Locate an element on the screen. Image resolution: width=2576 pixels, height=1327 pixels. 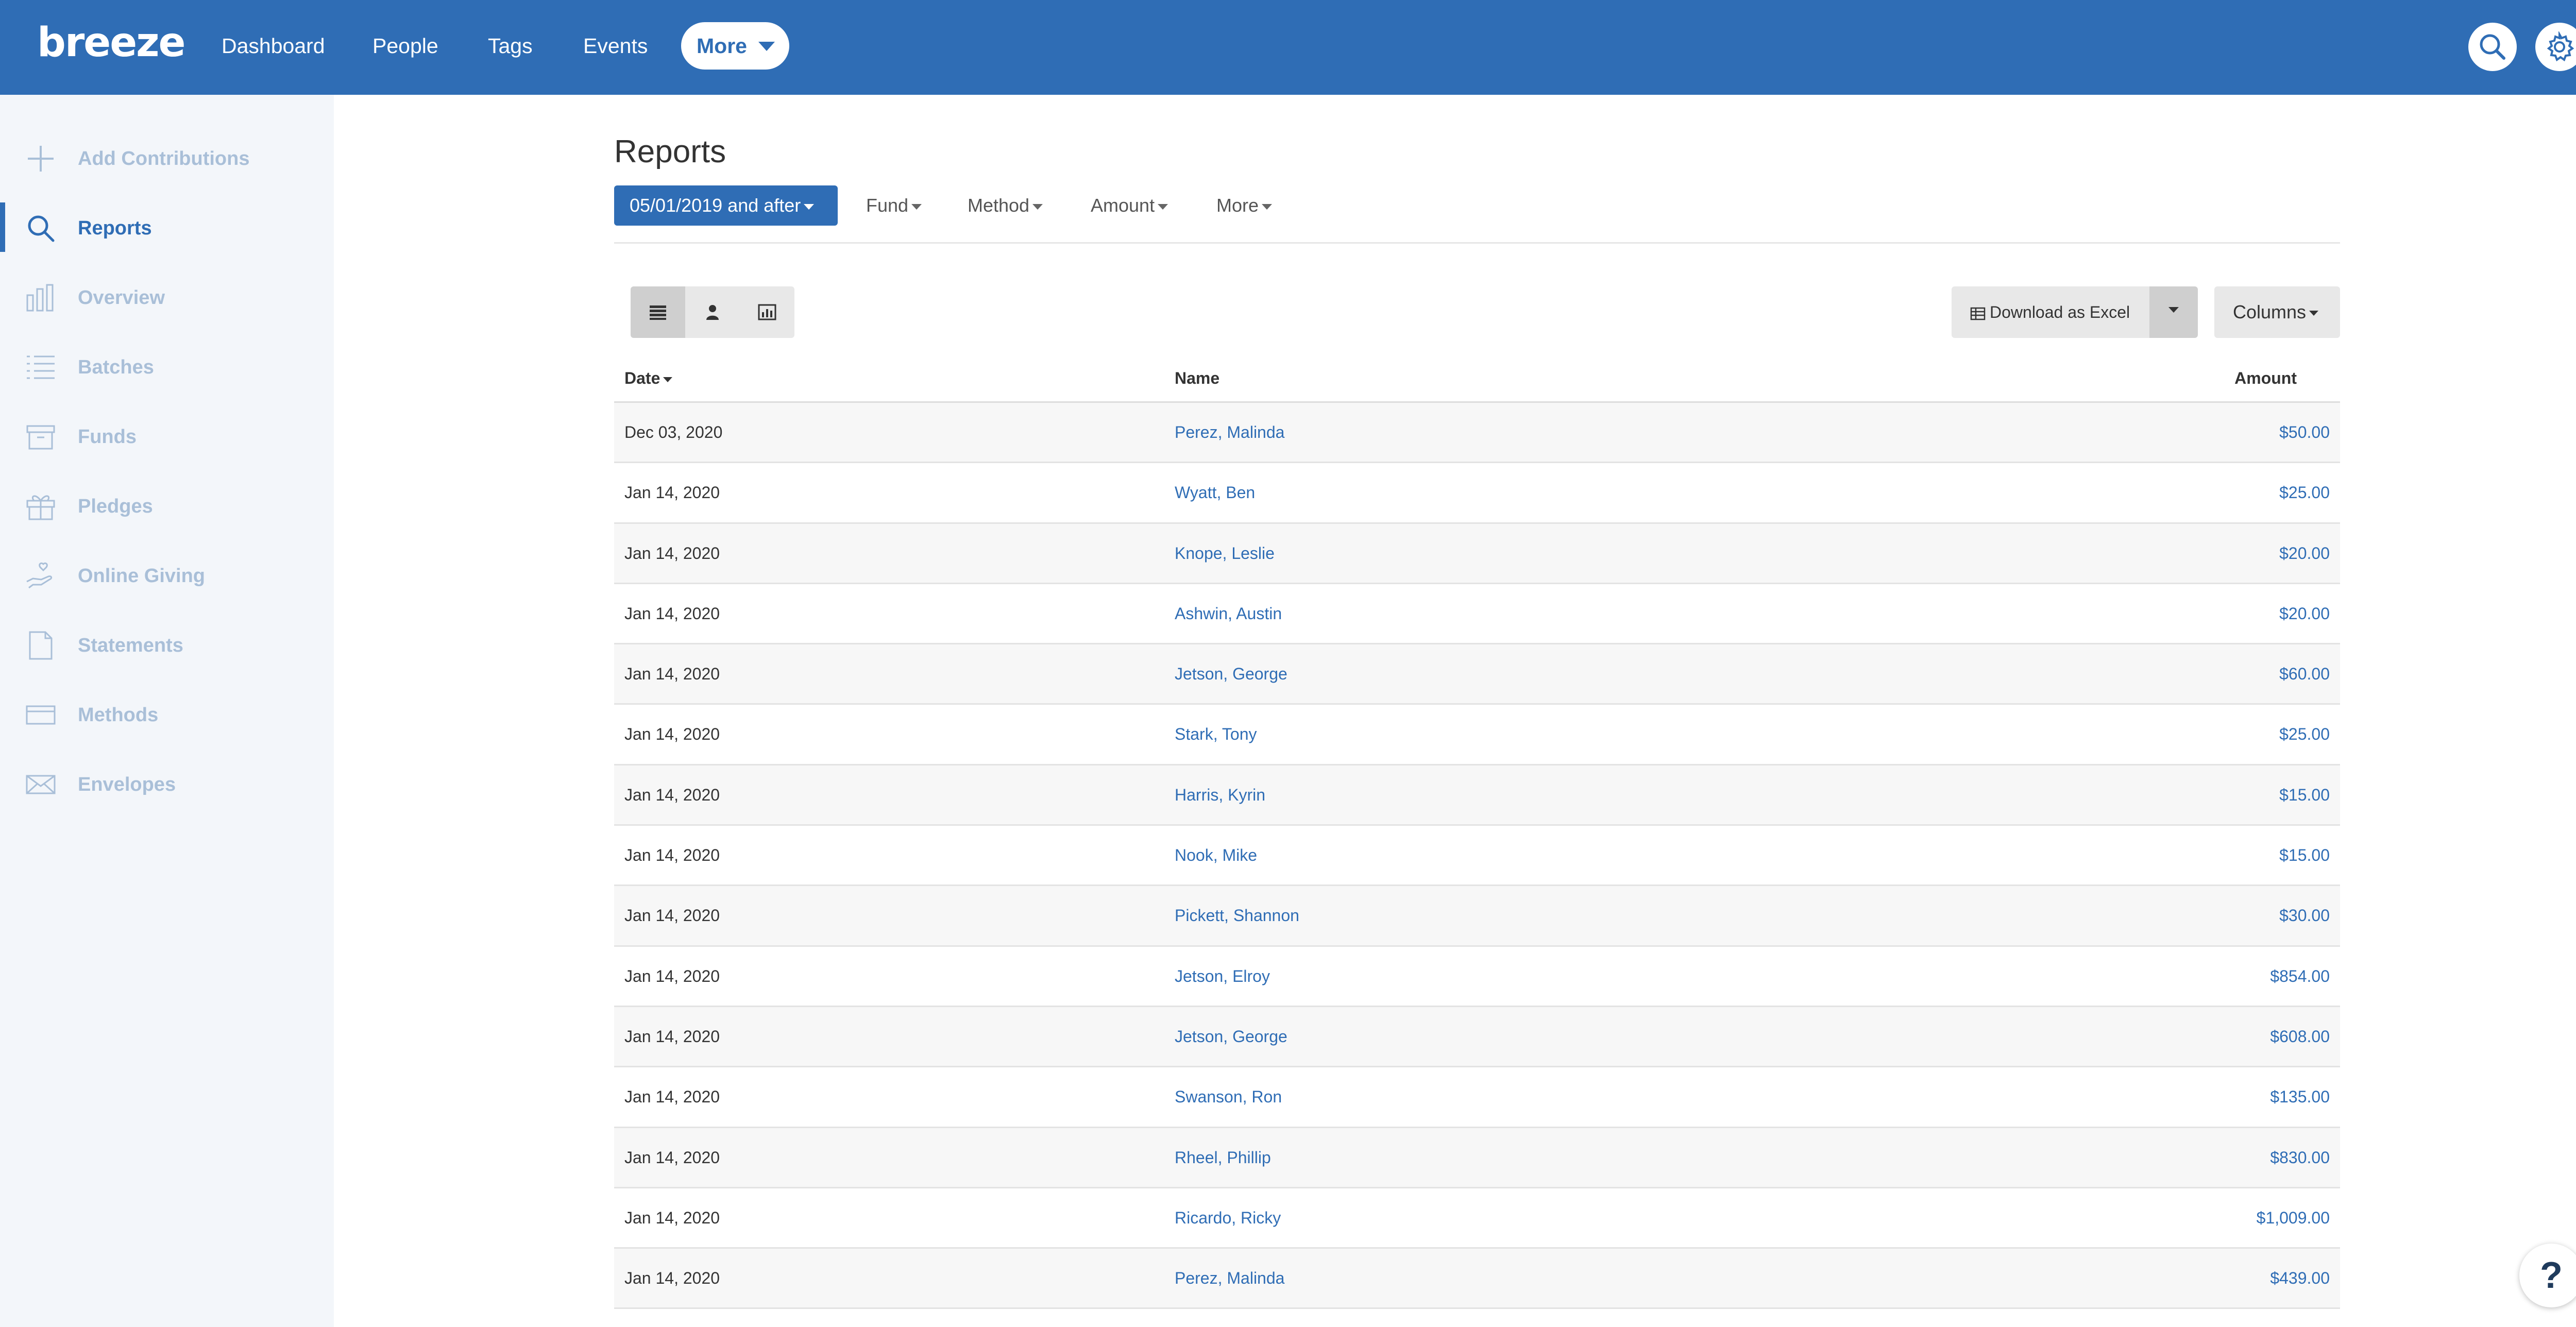
chart-view-button is located at coordinates (767, 312).